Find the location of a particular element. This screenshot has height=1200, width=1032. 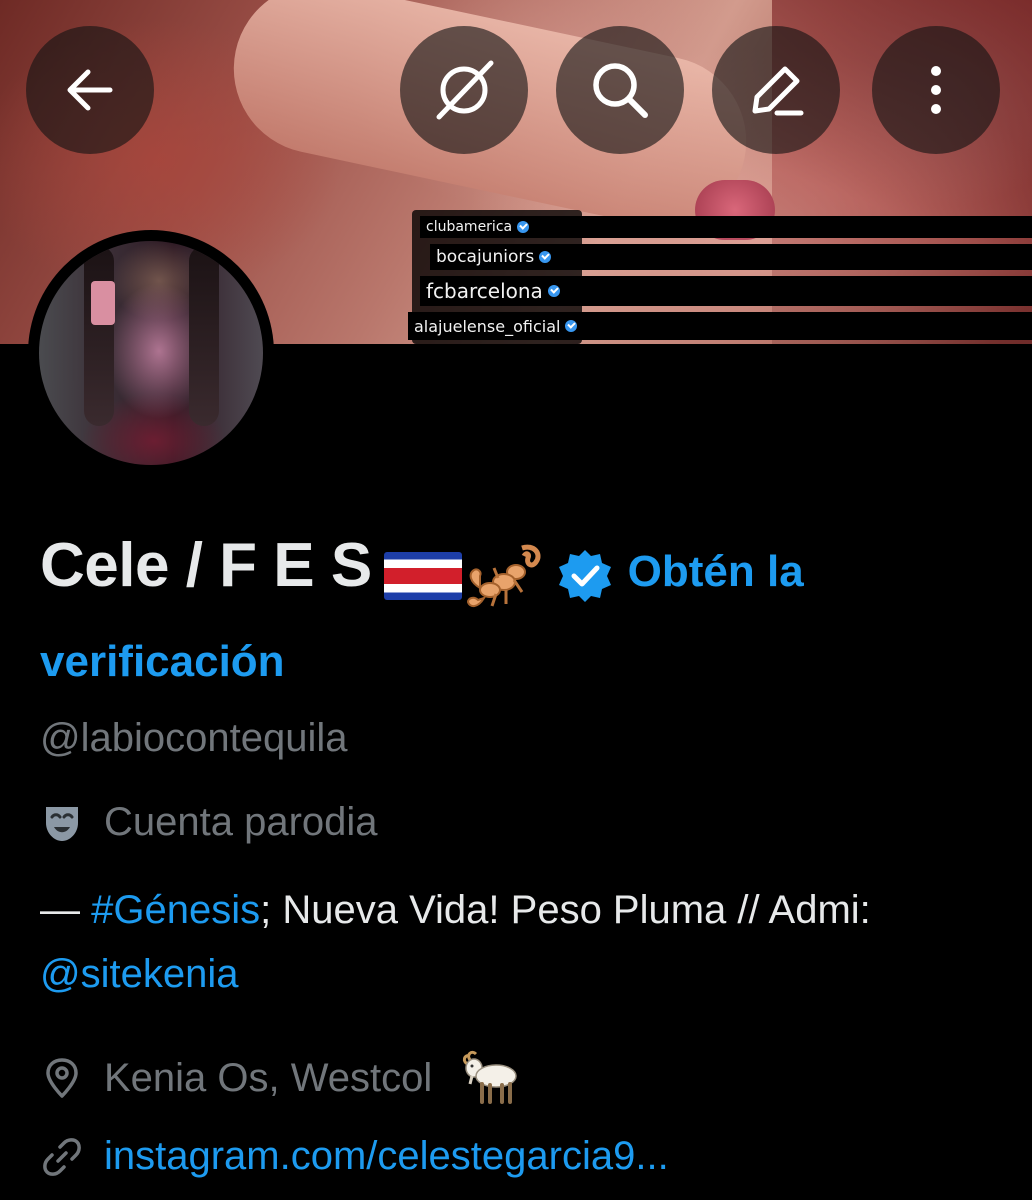

avatar-photo is located at coordinates (151, 353).